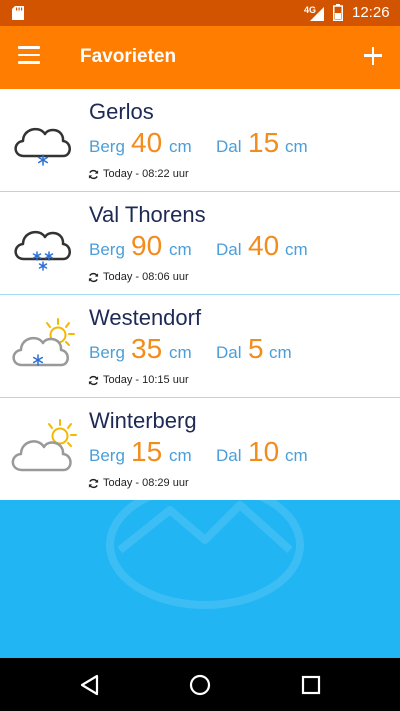 This screenshot has width=400, height=711. Describe the element at coordinates (145, 317) in the screenshot. I see `resort-name: Westendorf` at that location.